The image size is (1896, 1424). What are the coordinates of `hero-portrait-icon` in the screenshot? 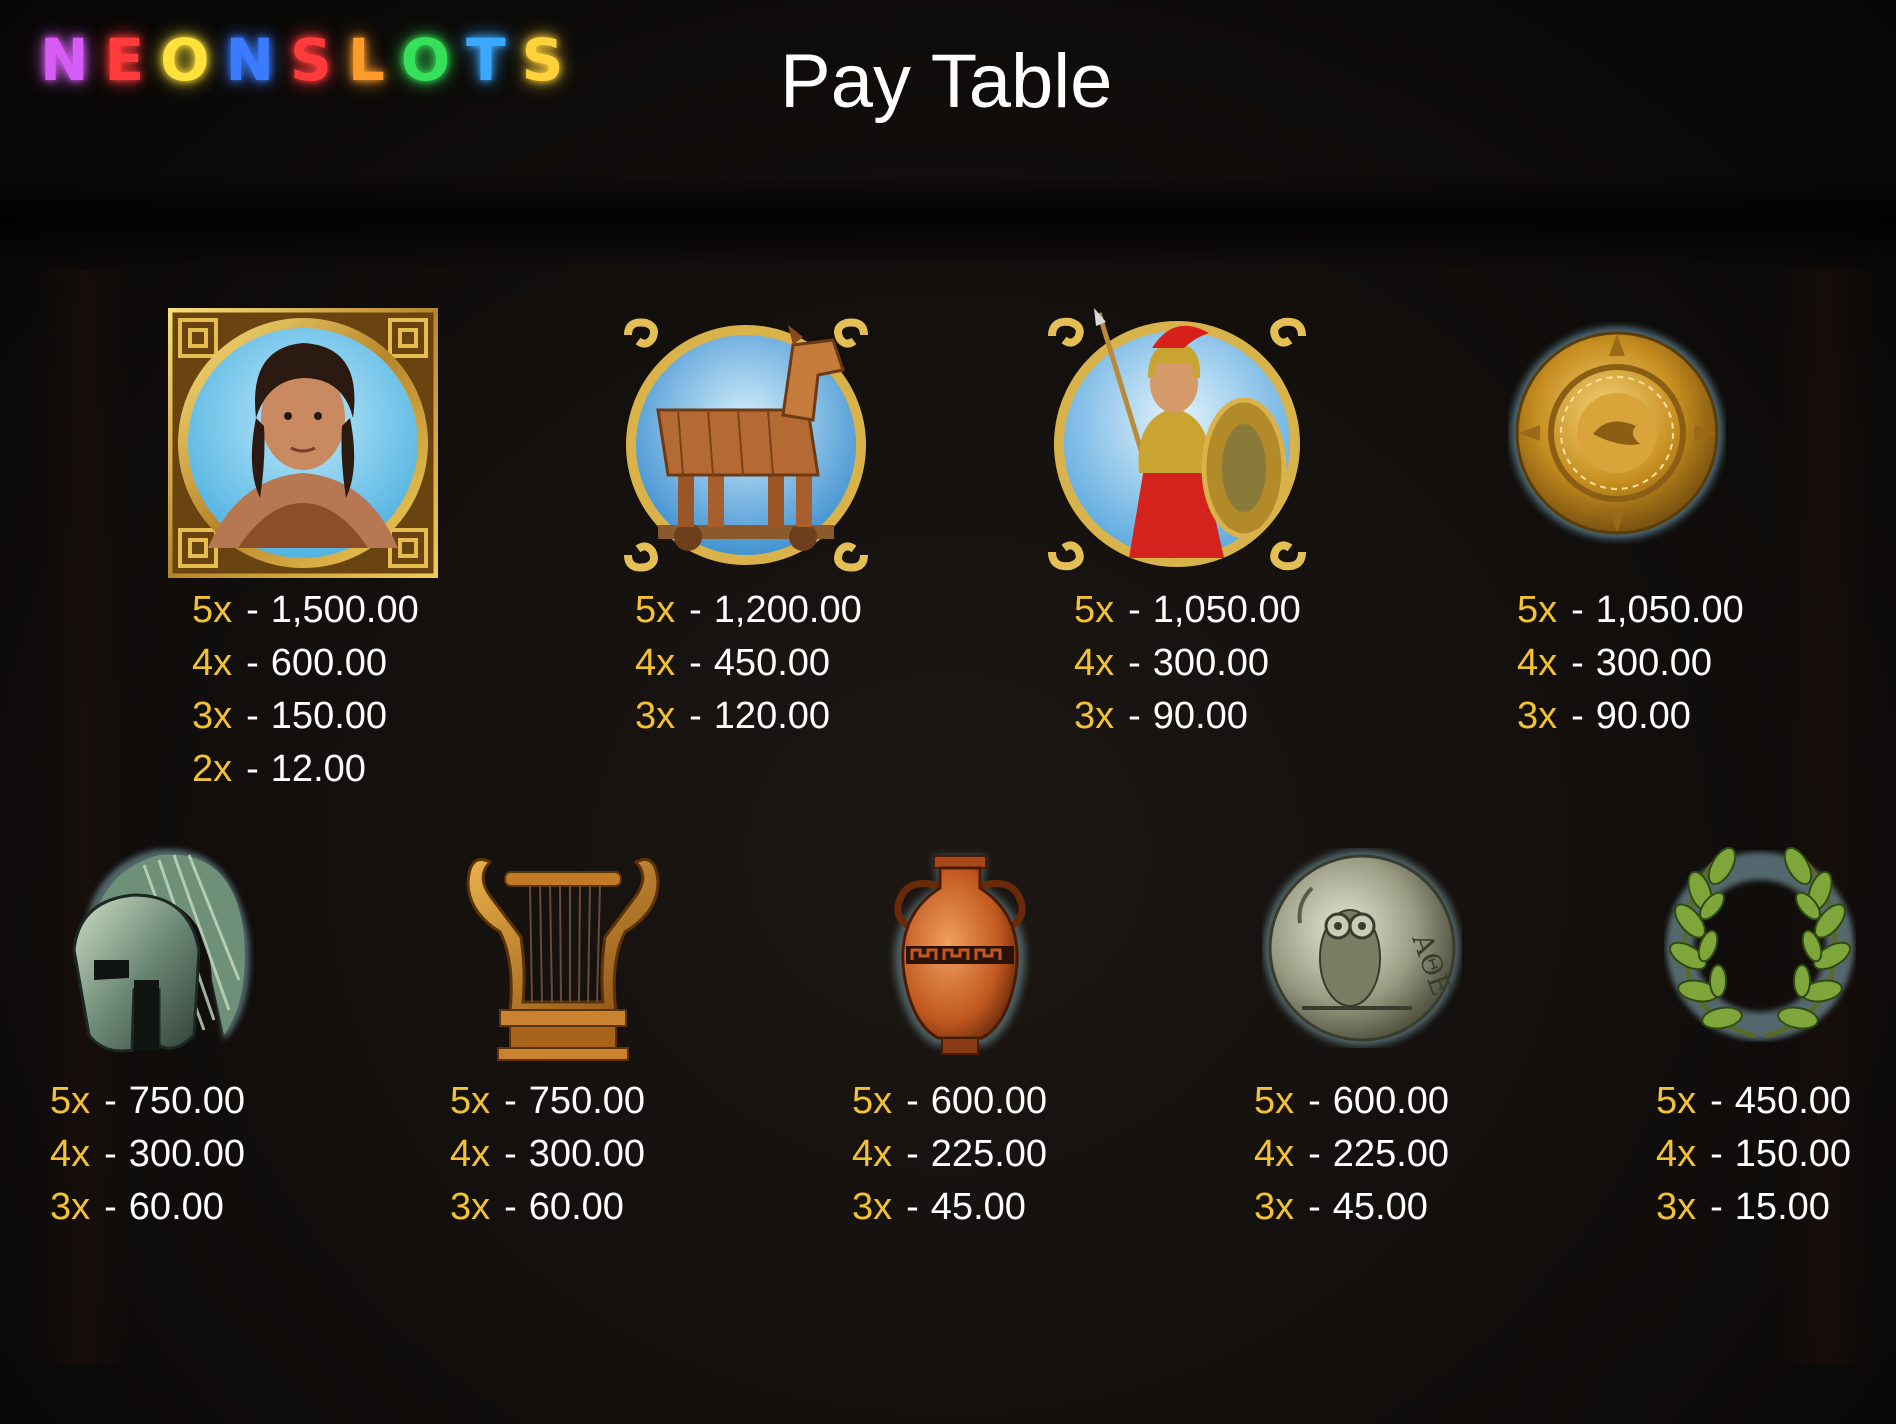 It's located at (303, 443).